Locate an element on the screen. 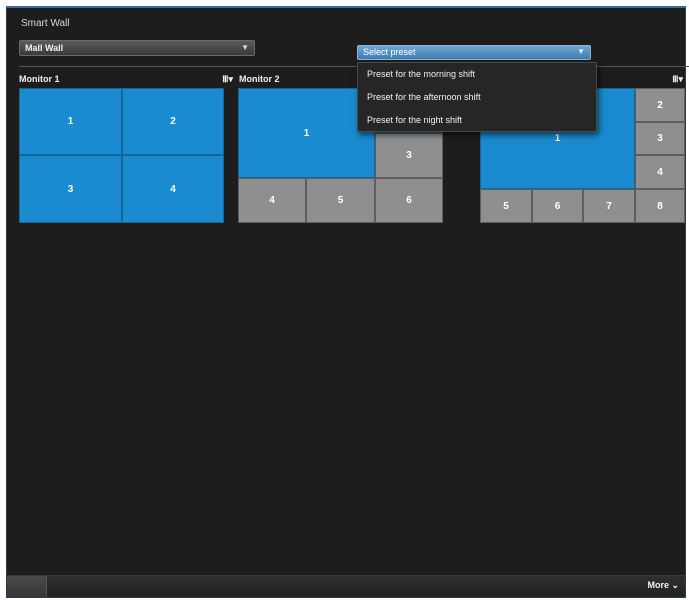  monitor-2-tile-3: 3 is located at coordinates (409, 155).